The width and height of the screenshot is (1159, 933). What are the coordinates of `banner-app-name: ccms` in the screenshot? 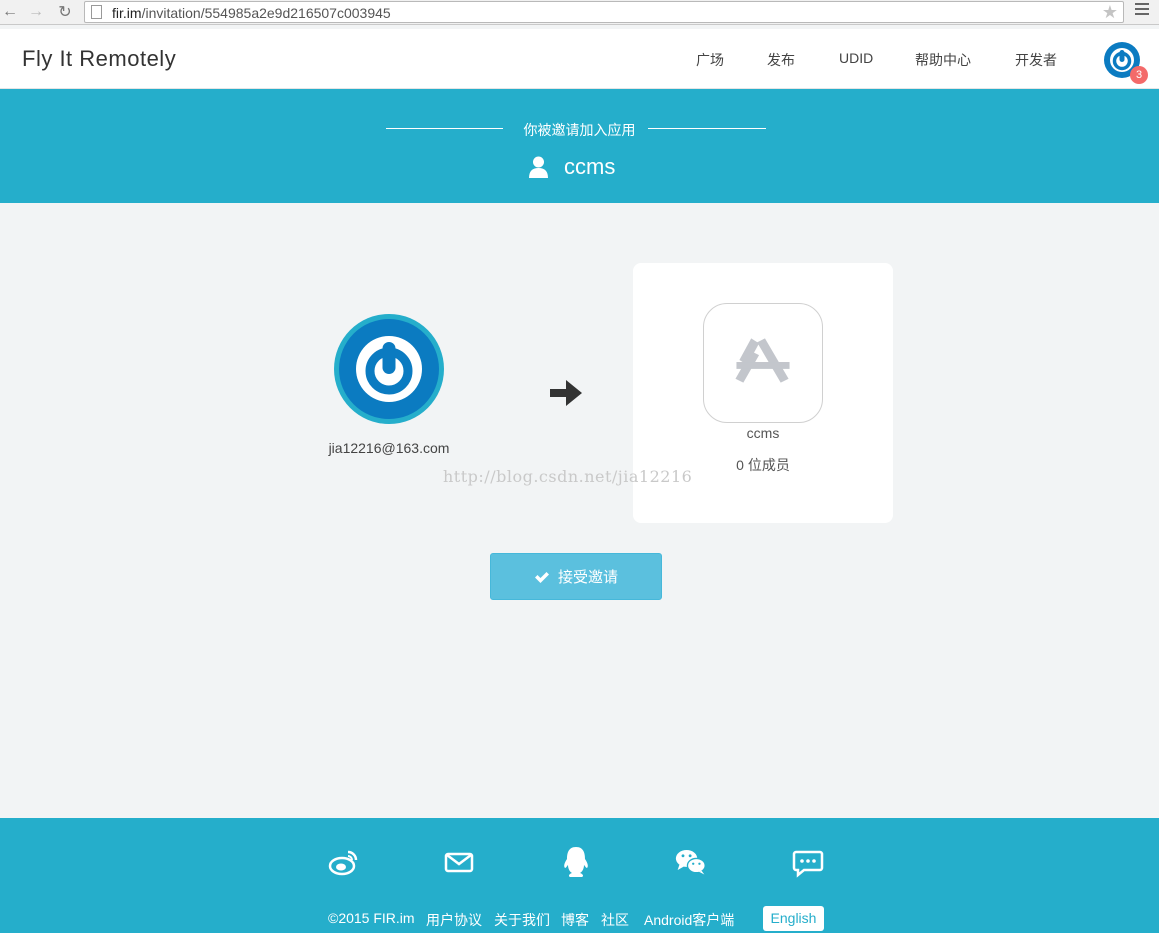 It's located at (590, 166).